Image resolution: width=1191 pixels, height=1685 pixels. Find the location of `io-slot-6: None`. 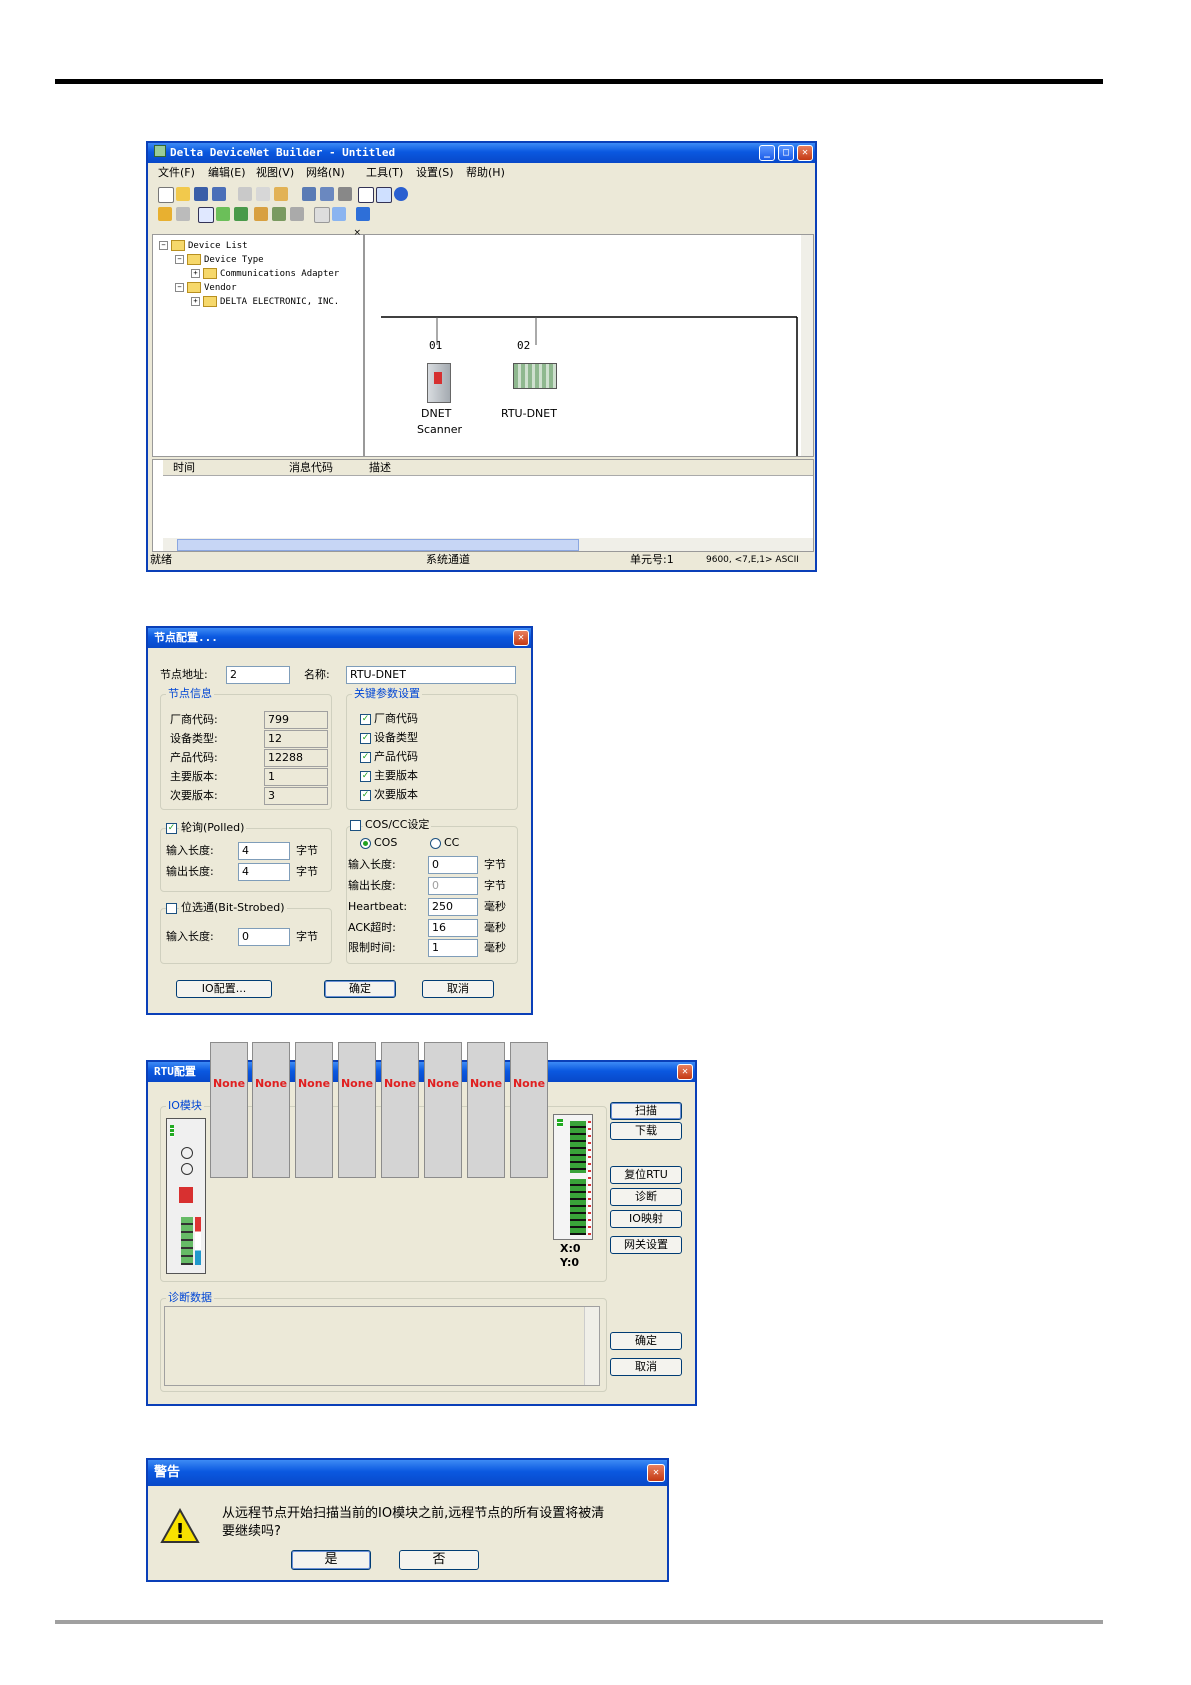

io-slot-6: None is located at coordinates (443, 1110).